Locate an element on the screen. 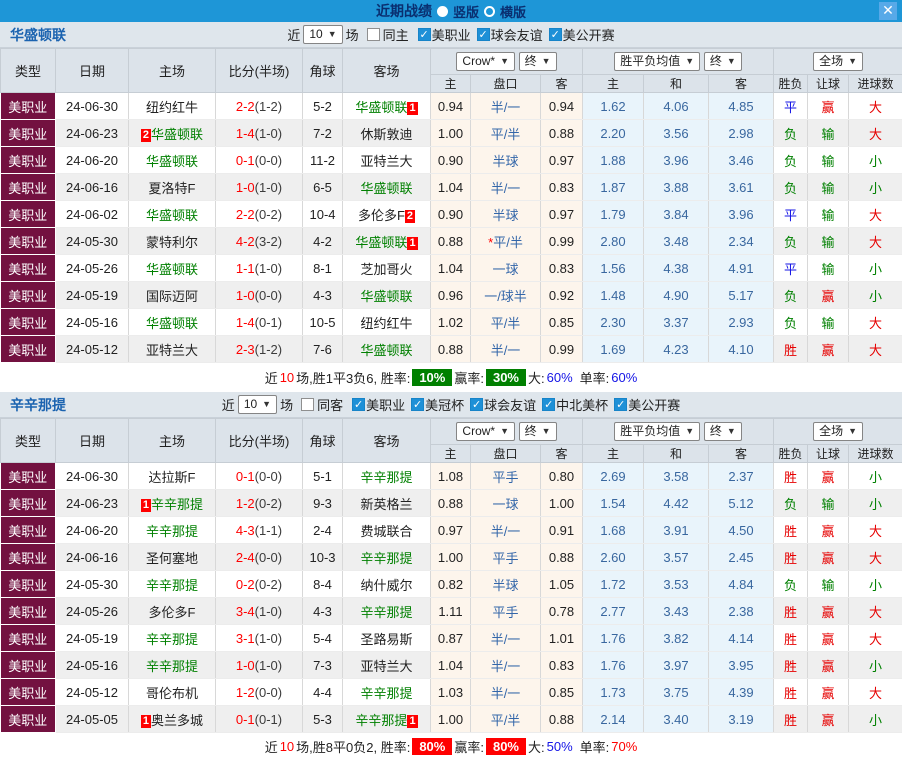  home-team-cell: 圣何塞地 is located at coordinates (172, 557).